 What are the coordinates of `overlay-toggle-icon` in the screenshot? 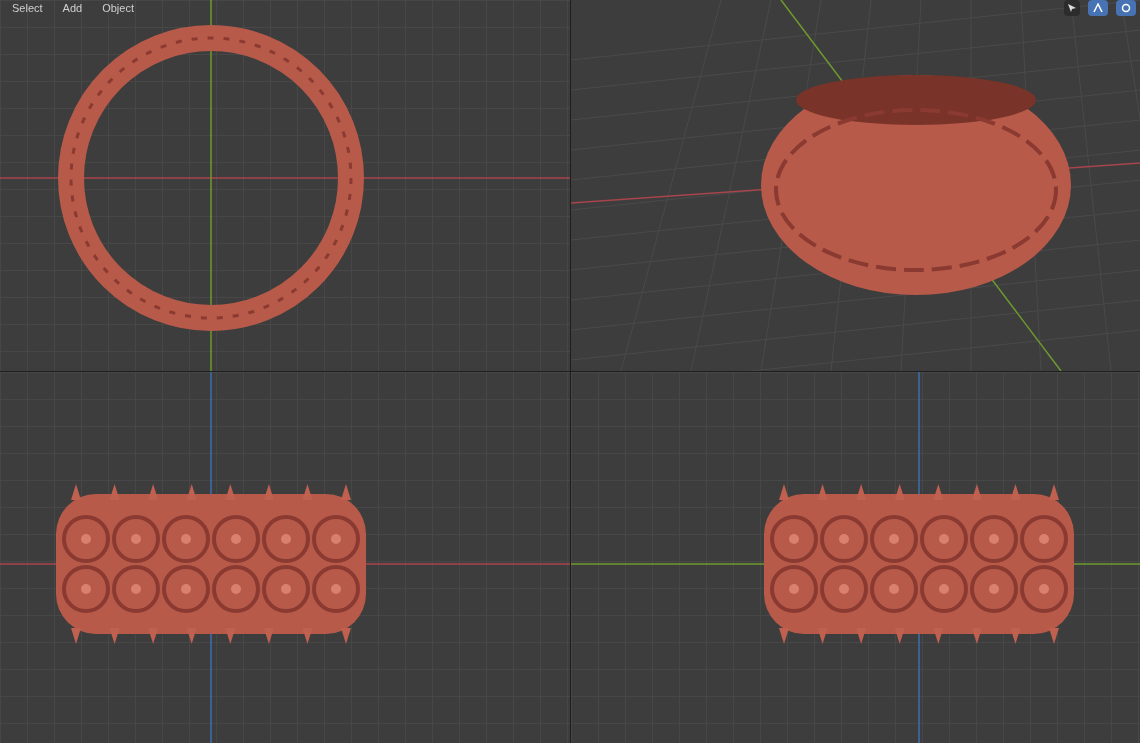 It's located at (1126, 8).